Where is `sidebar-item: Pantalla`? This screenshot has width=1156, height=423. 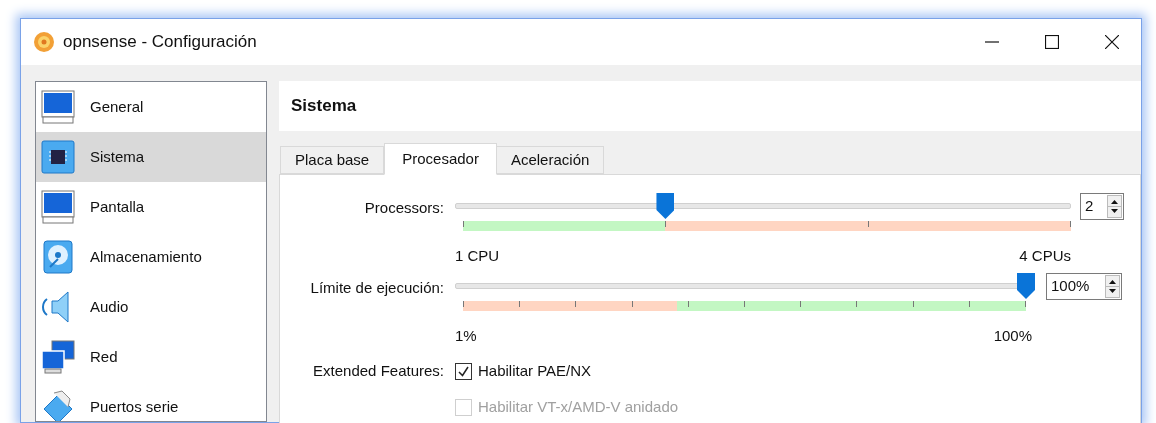
sidebar-item: Pantalla is located at coordinates (151, 207).